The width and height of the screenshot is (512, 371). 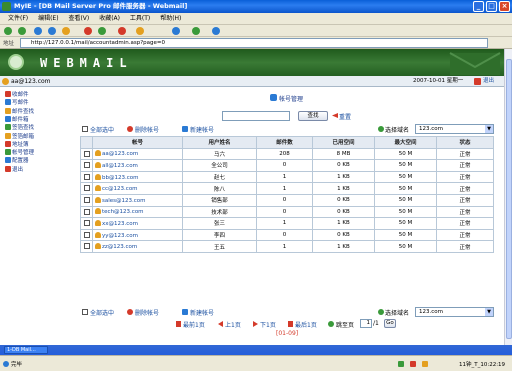 What do you see at coordinates (130, 129) in the screenshot?
I see `delete-icon` at bounding box center [130, 129].